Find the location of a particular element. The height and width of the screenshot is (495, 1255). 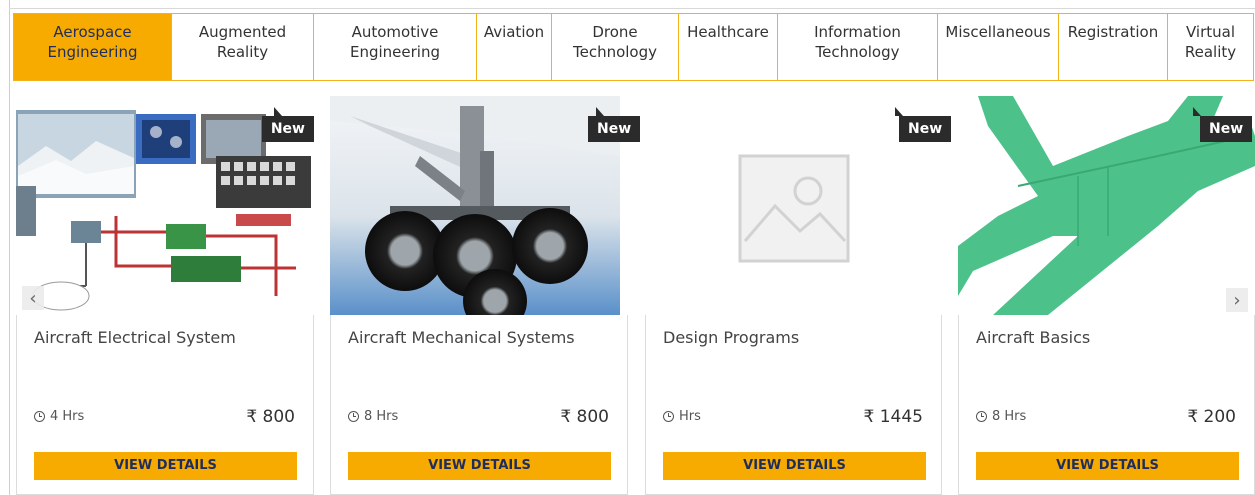

course-card-body: Aircraft Basics 8 Hrs ₹ 200 VIEW DETAILS is located at coordinates (1106, 405).